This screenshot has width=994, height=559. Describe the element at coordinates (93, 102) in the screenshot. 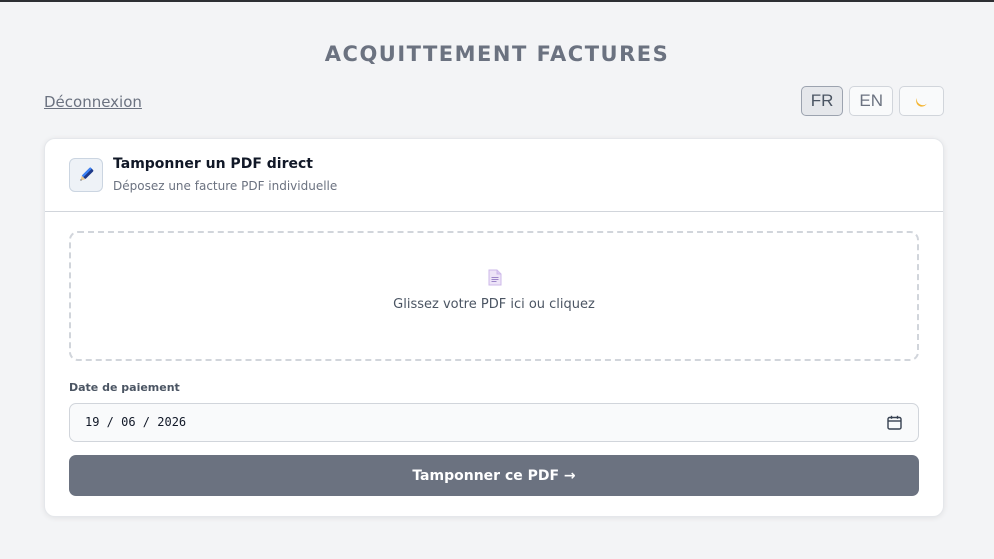

I see `logout-link: Déconnexion` at that location.